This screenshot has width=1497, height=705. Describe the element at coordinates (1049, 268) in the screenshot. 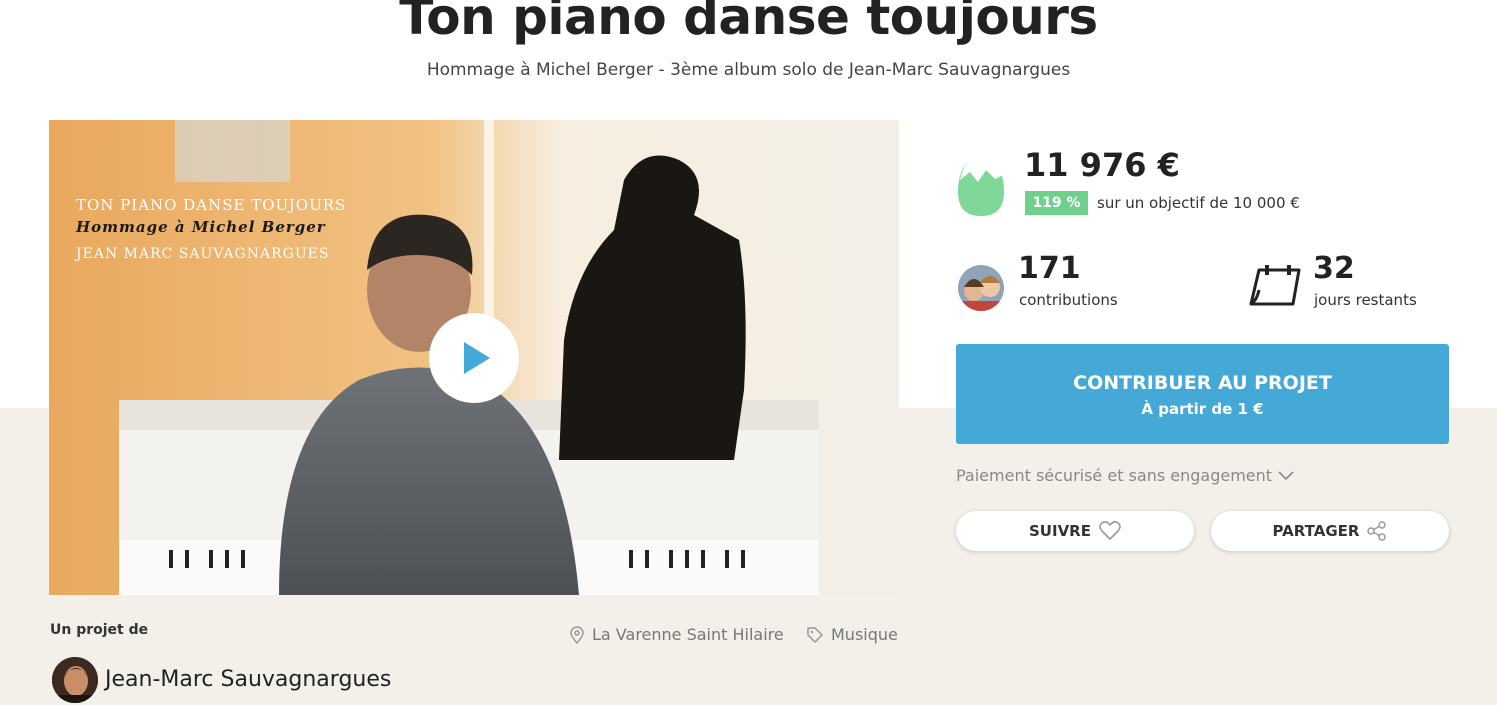

I see `contributions-count: 171` at that location.